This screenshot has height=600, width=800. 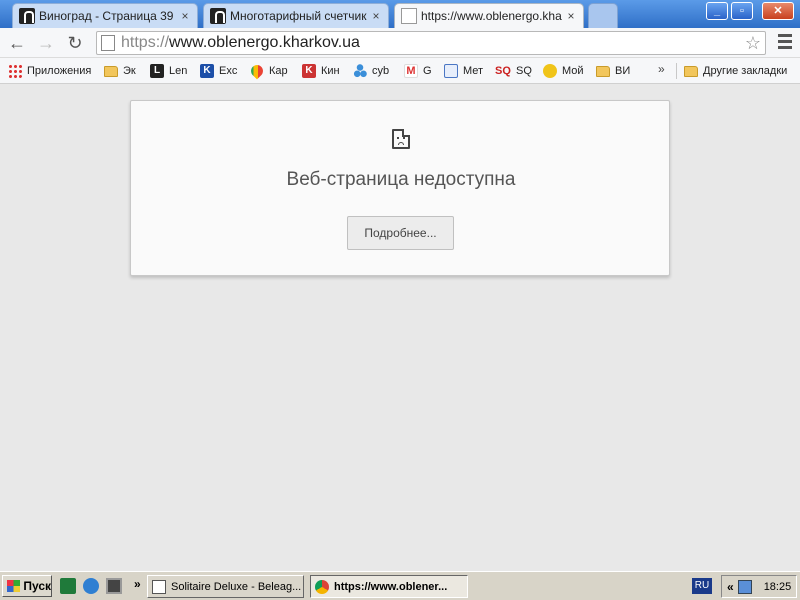 I want to click on close-window-button: ✕, so click(x=778, y=11).